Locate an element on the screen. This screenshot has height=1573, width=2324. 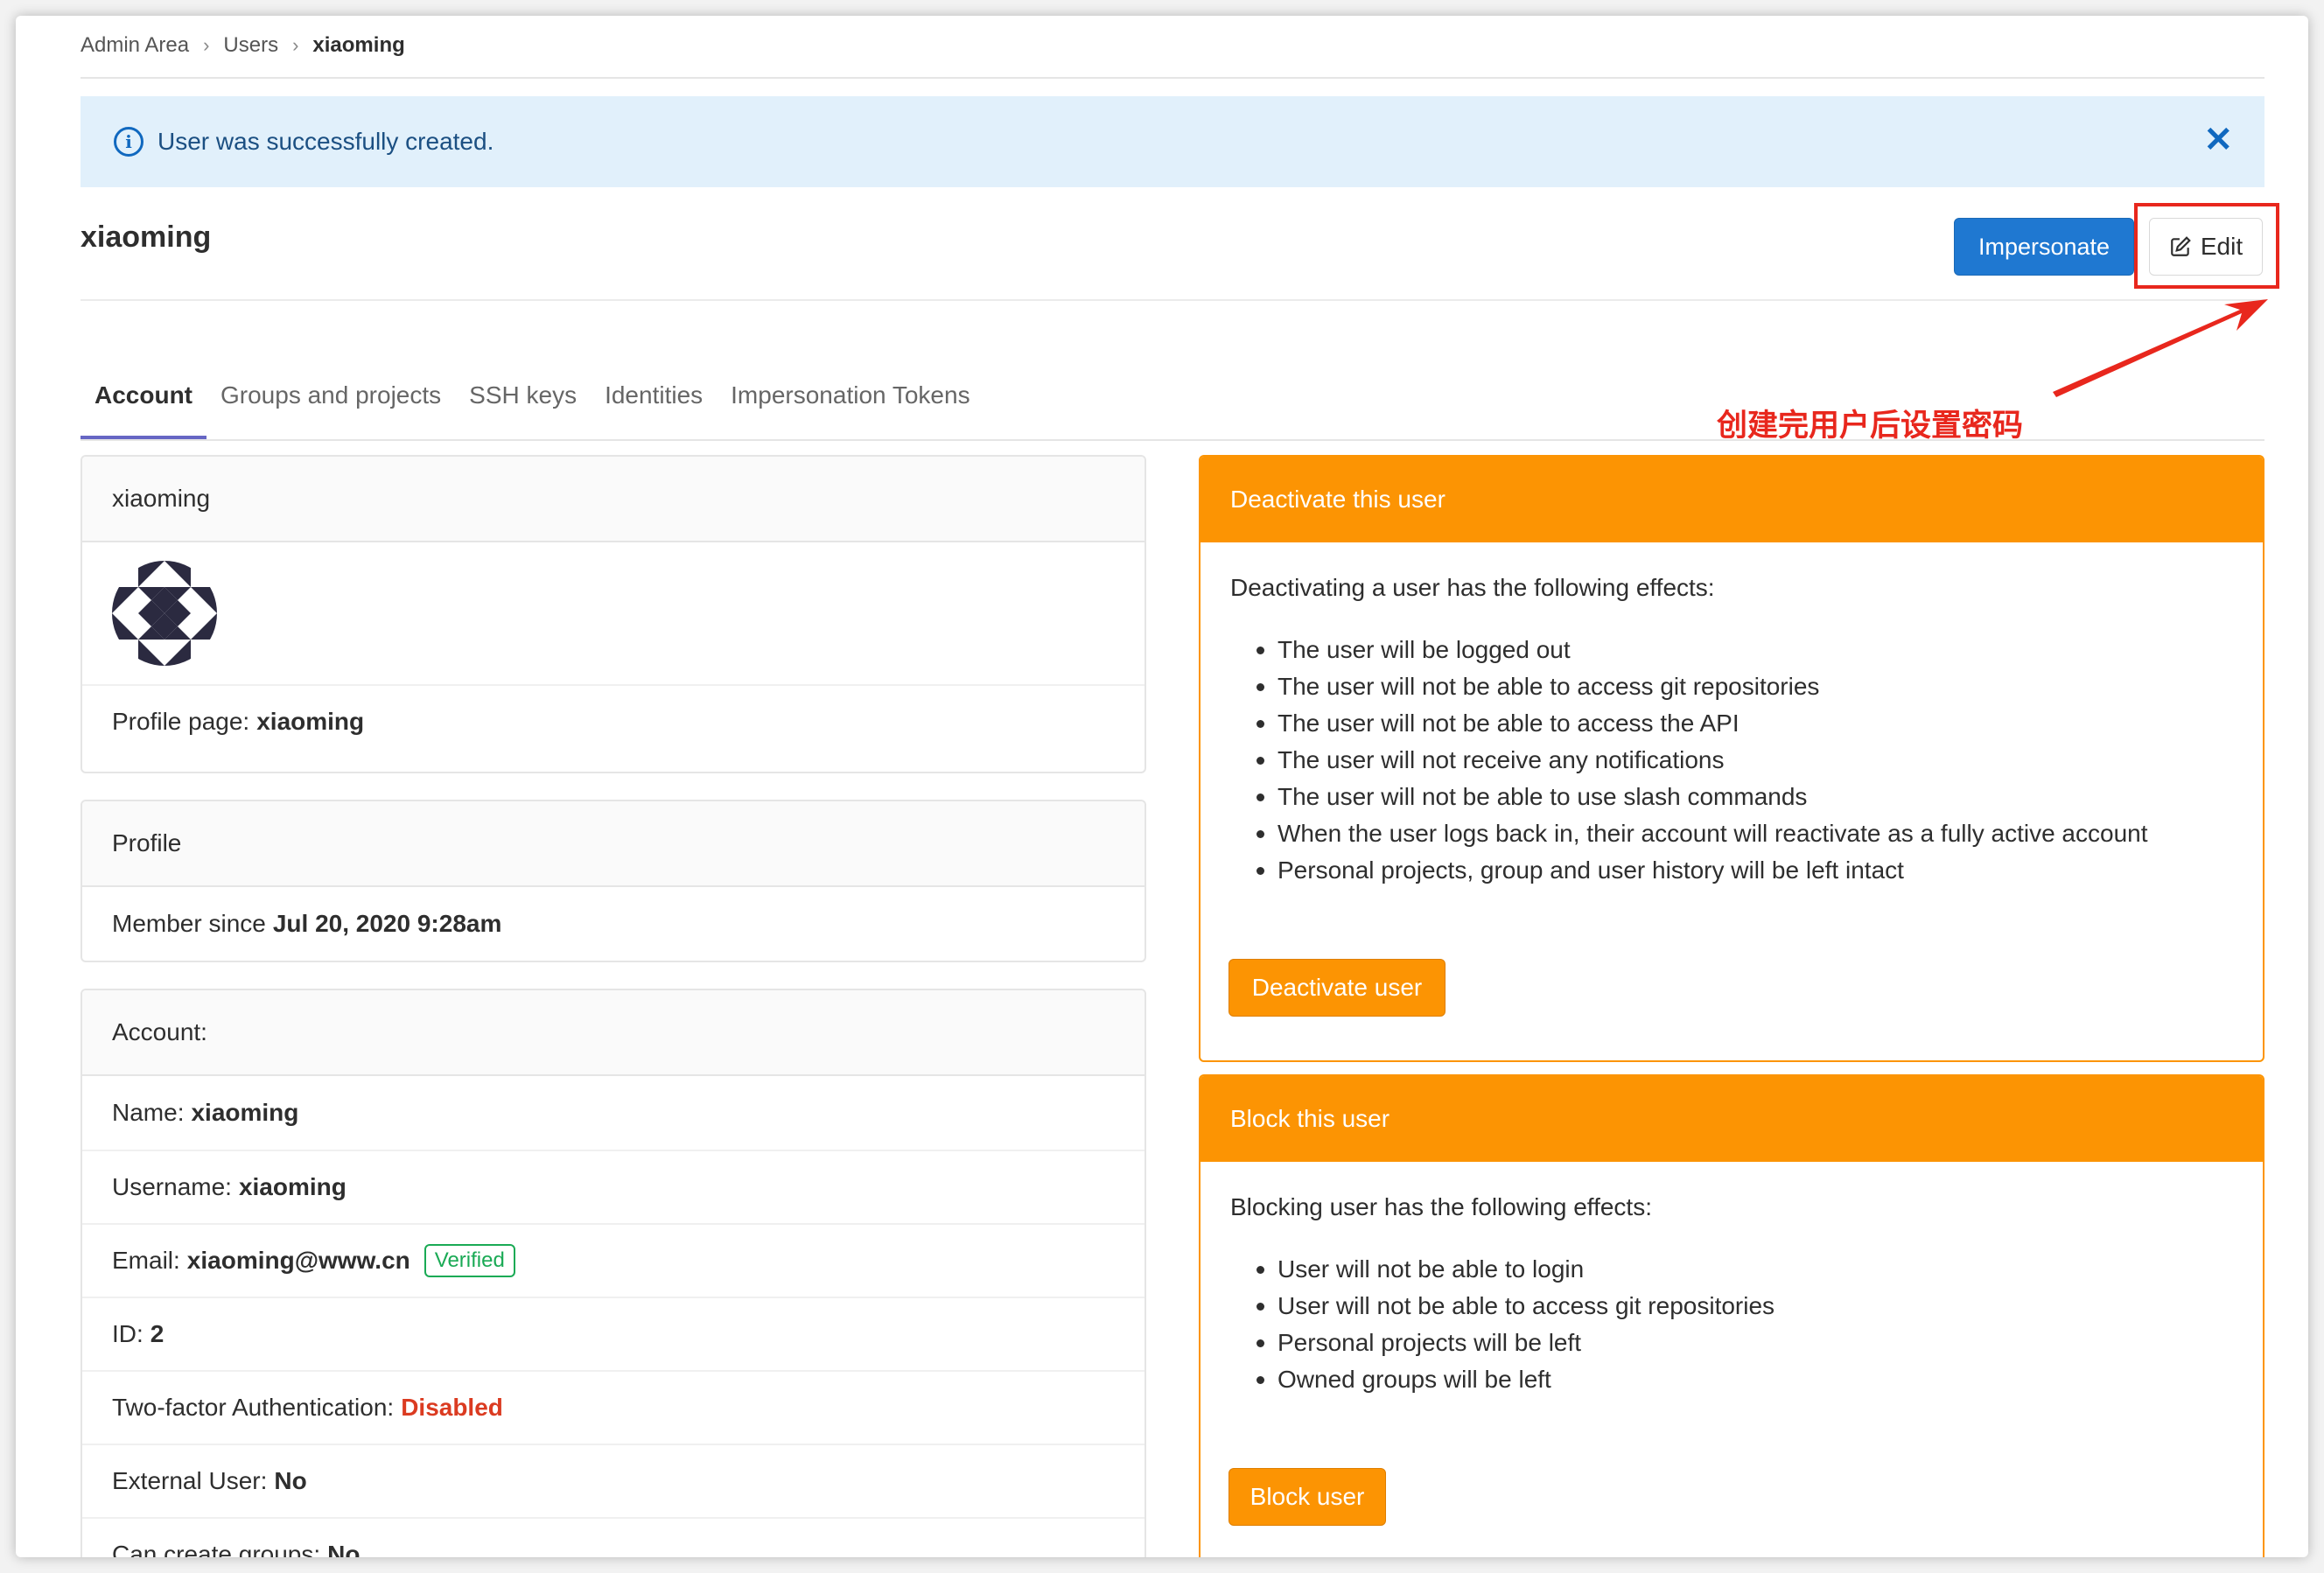
deactivate-card-header: Deactivate this user is located at coordinates (1731, 499).